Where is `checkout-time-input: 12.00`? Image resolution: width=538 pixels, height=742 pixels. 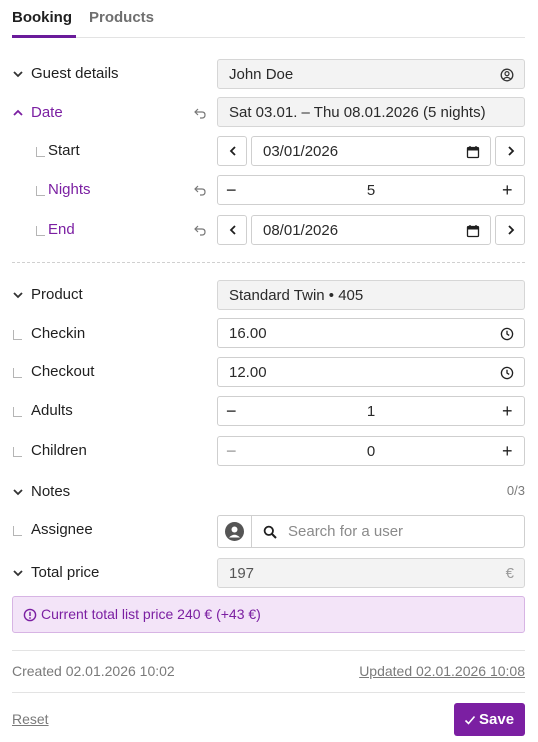
checkout-time-input: 12.00 is located at coordinates (371, 372).